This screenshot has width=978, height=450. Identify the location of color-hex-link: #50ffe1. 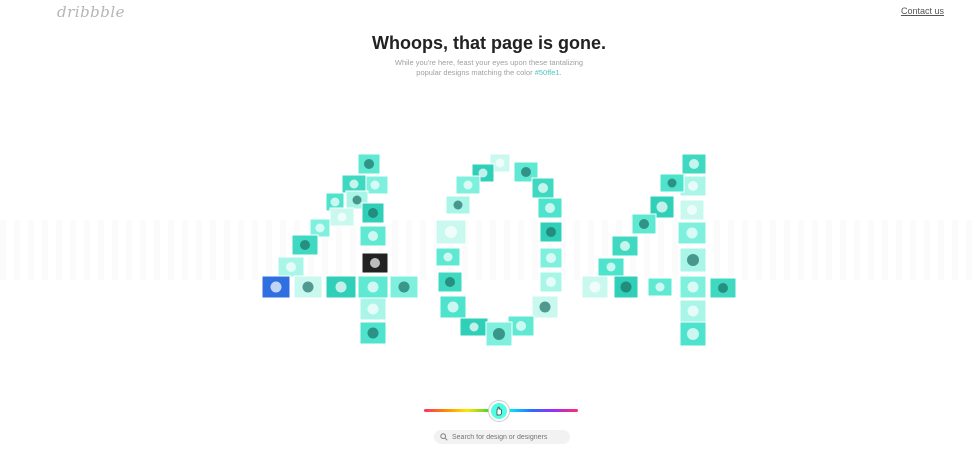
(547, 72).